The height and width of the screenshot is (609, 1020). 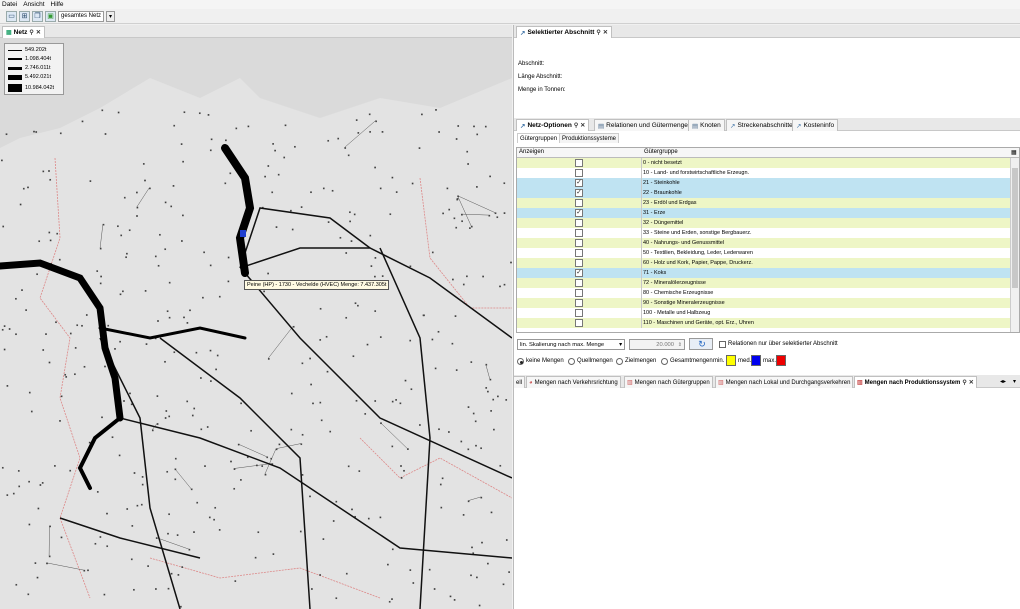 I want to click on table-row: ✓ 71 - Koks, so click(x=764, y=273).